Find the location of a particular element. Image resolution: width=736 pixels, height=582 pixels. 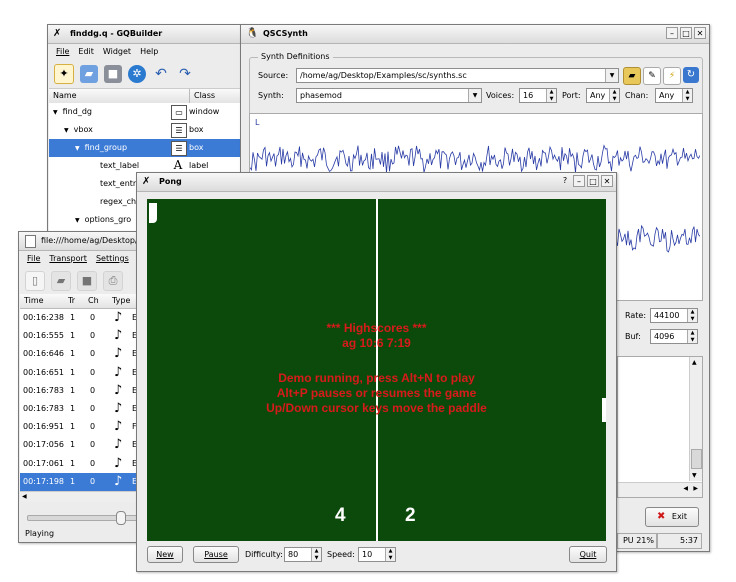

speed-spinbox: 10 ▲ ▼ is located at coordinates (377, 554).